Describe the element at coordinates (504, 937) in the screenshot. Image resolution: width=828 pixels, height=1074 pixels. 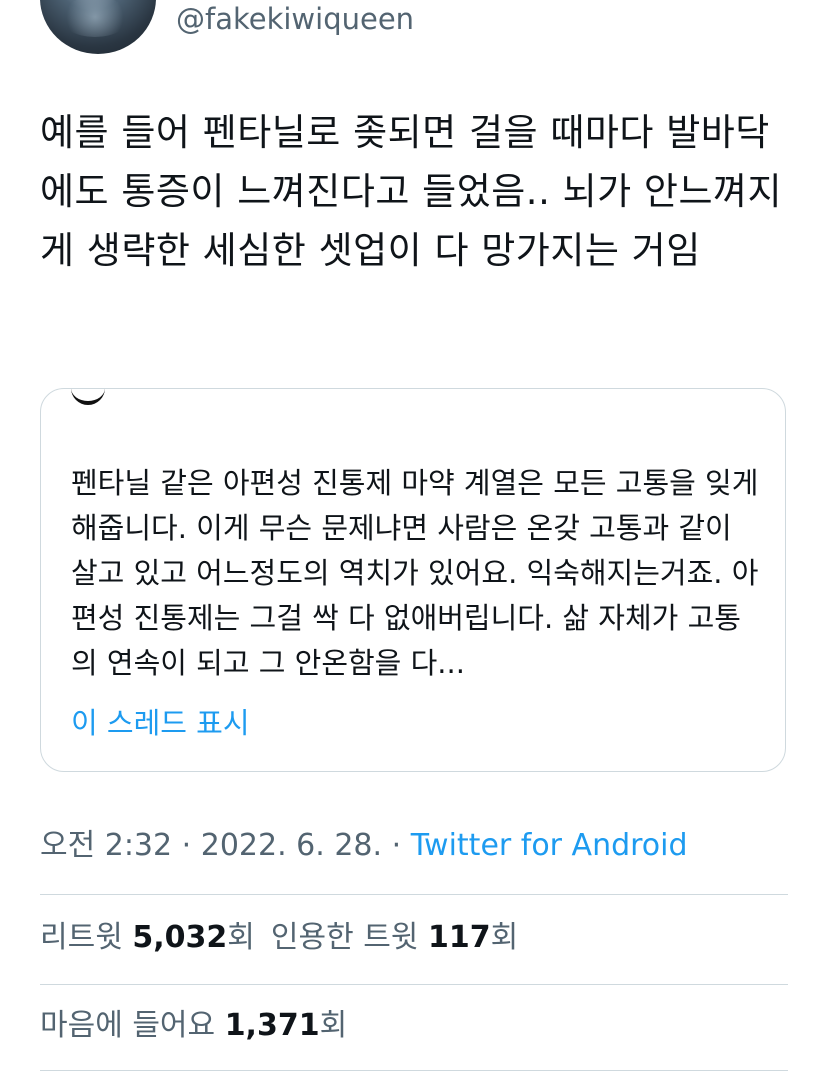
I see `quote-tweets-suffix: 회` at that location.